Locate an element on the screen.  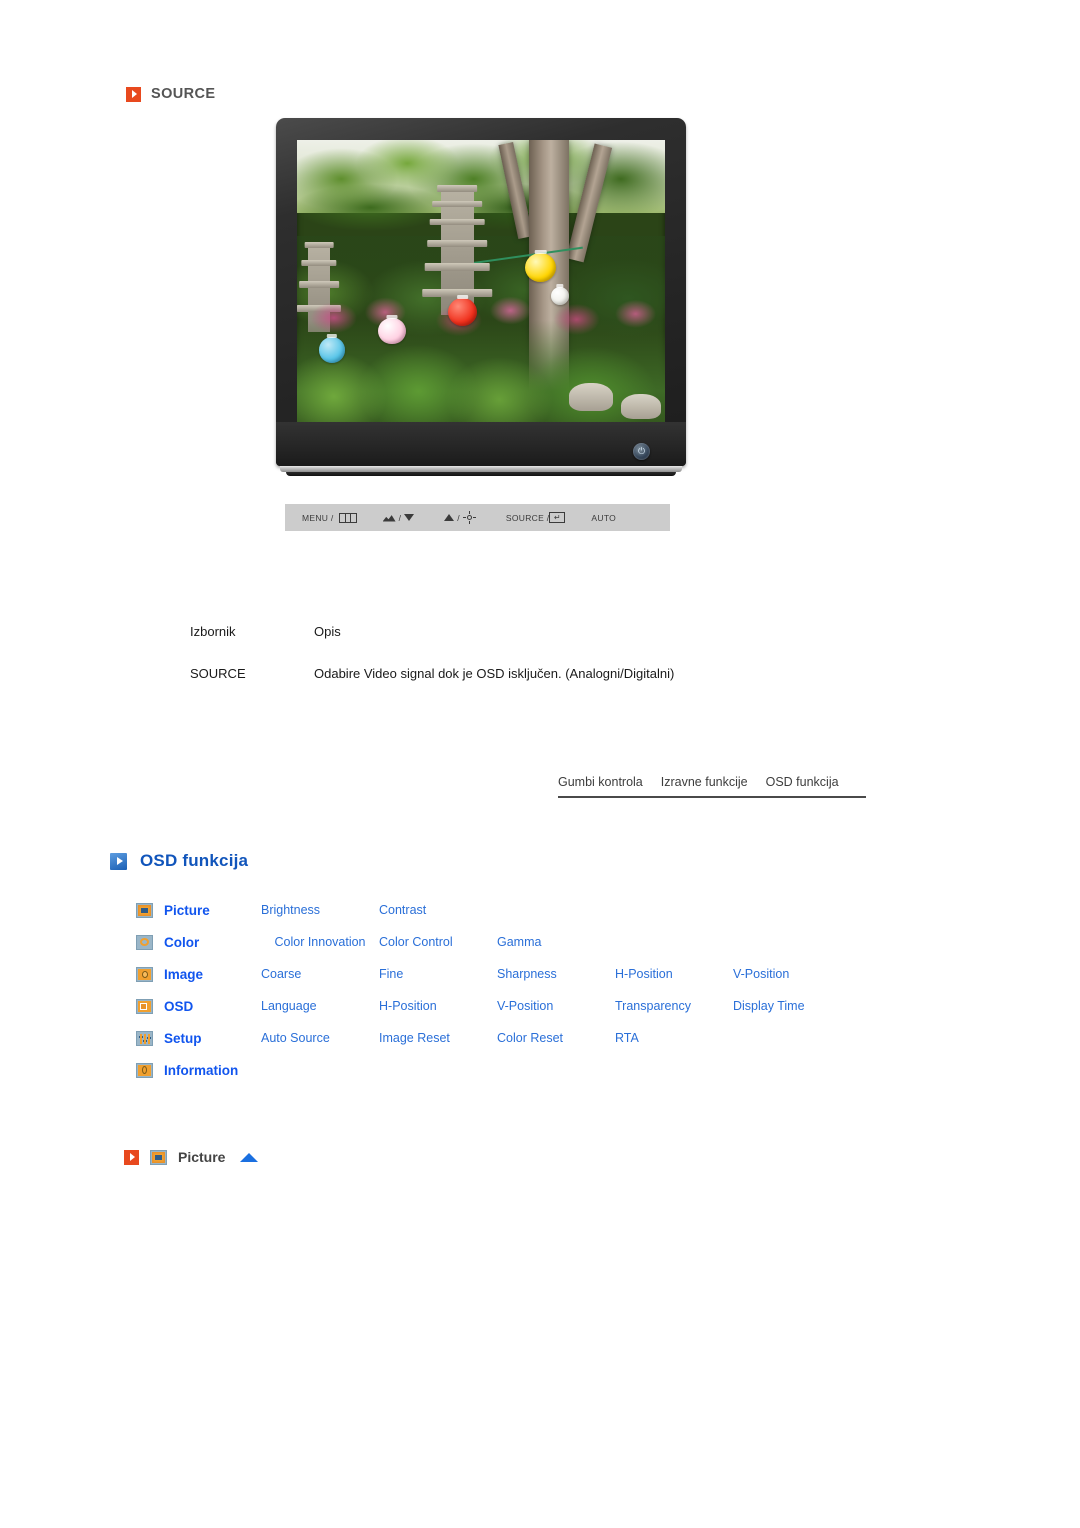
brightness-up-button: / is located at coordinates (460, 517).